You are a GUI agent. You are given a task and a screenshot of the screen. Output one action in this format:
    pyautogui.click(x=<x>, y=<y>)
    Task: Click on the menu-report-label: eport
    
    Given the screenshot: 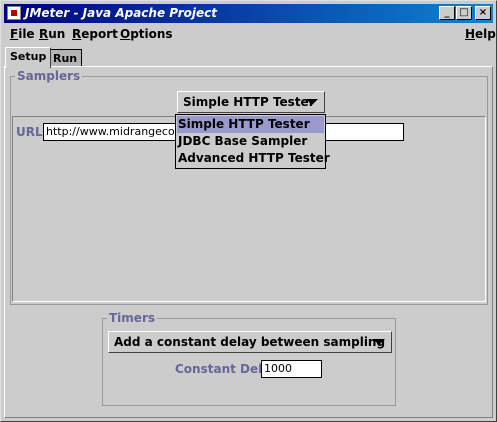 What is the action you would take?
    pyautogui.click(x=99, y=34)
    